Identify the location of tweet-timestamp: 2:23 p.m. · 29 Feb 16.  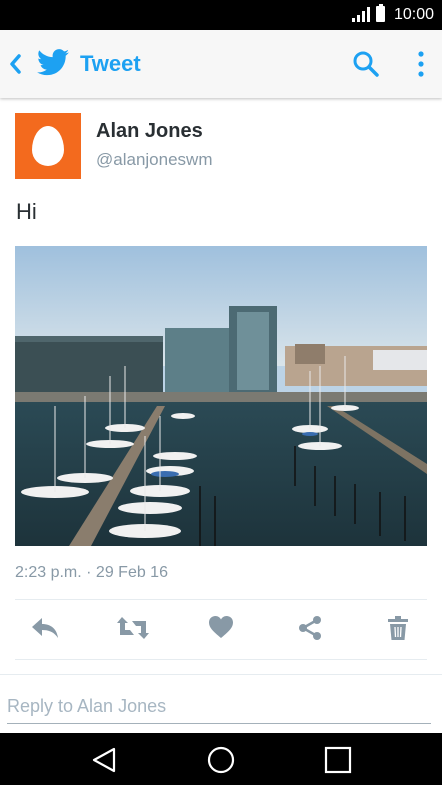
(91, 572).